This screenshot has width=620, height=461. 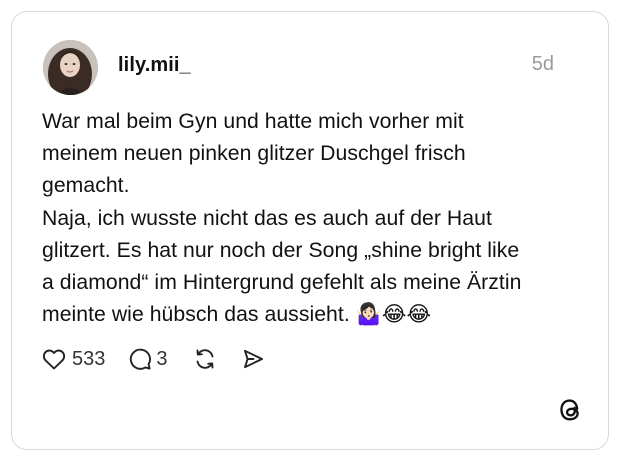 What do you see at coordinates (154, 65) in the screenshot?
I see `username: lily.mii_` at bounding box center [154, 65].